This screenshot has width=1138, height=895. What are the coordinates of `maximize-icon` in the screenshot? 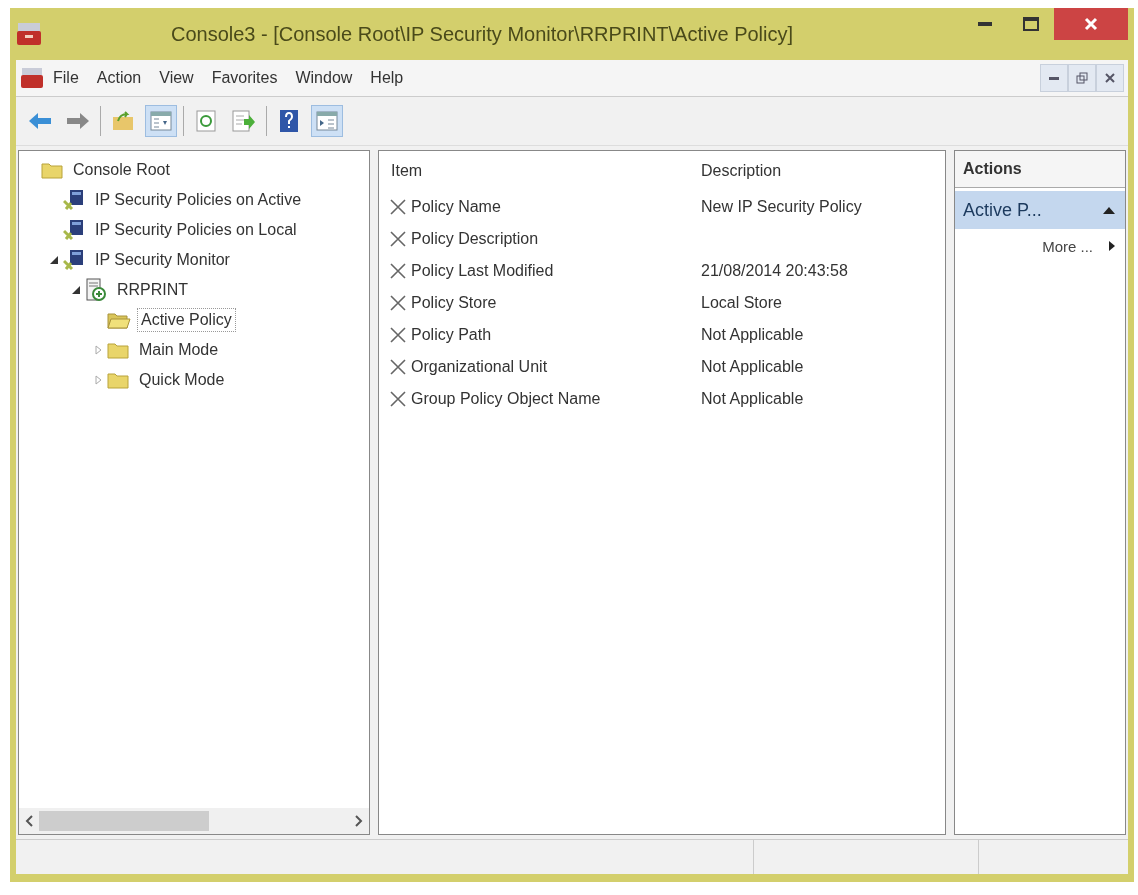 It's located at (1031, 24).